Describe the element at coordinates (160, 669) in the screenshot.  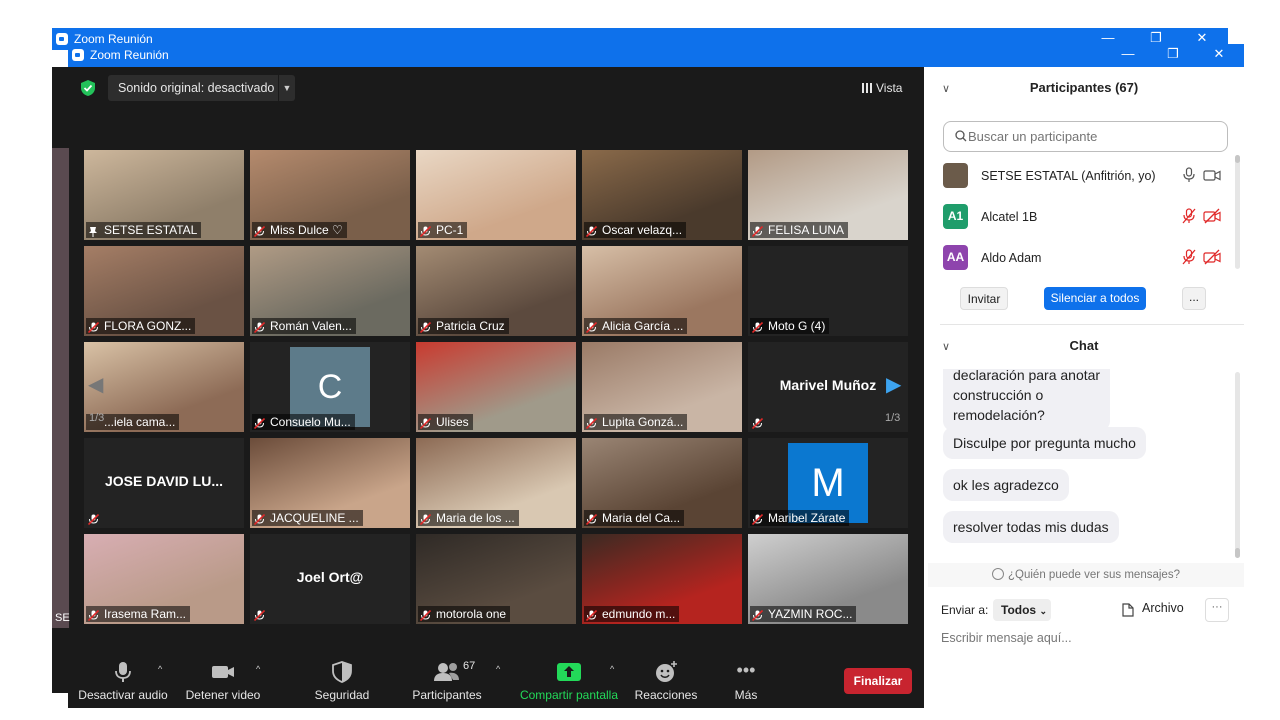
I see `audio-options-chevron-icon: ^` at that location.